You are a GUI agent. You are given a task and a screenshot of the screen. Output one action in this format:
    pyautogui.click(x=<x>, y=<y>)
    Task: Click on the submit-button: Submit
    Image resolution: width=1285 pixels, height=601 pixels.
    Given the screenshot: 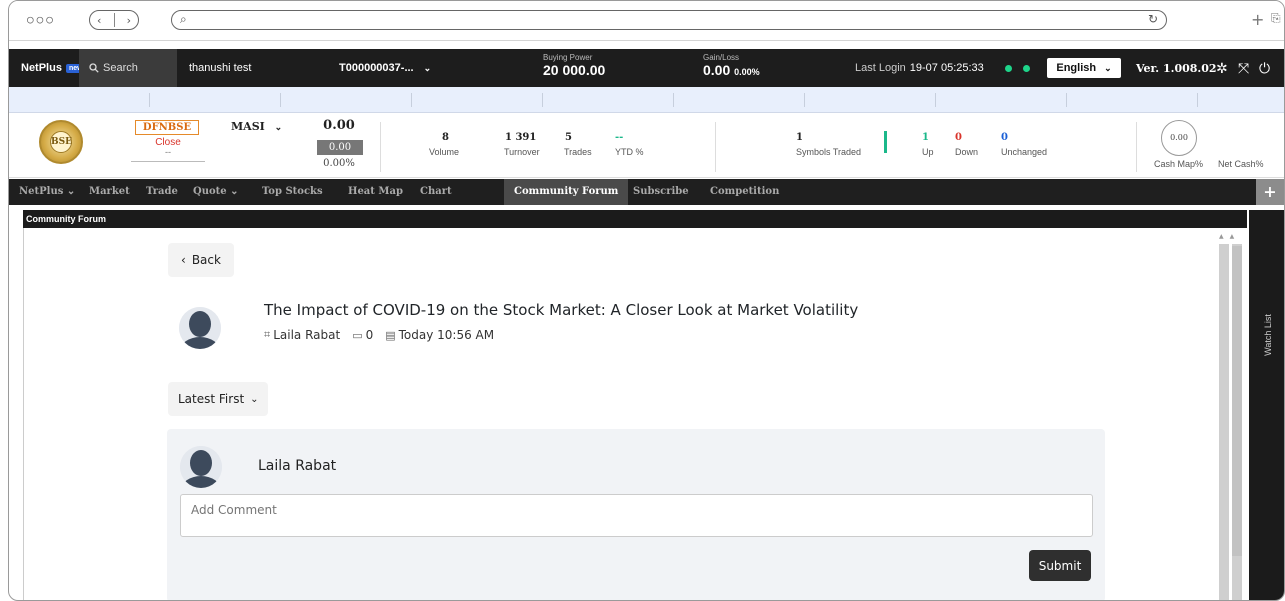 What is the action you would take?
    pyautogui.click(x=1060, y=565)
    